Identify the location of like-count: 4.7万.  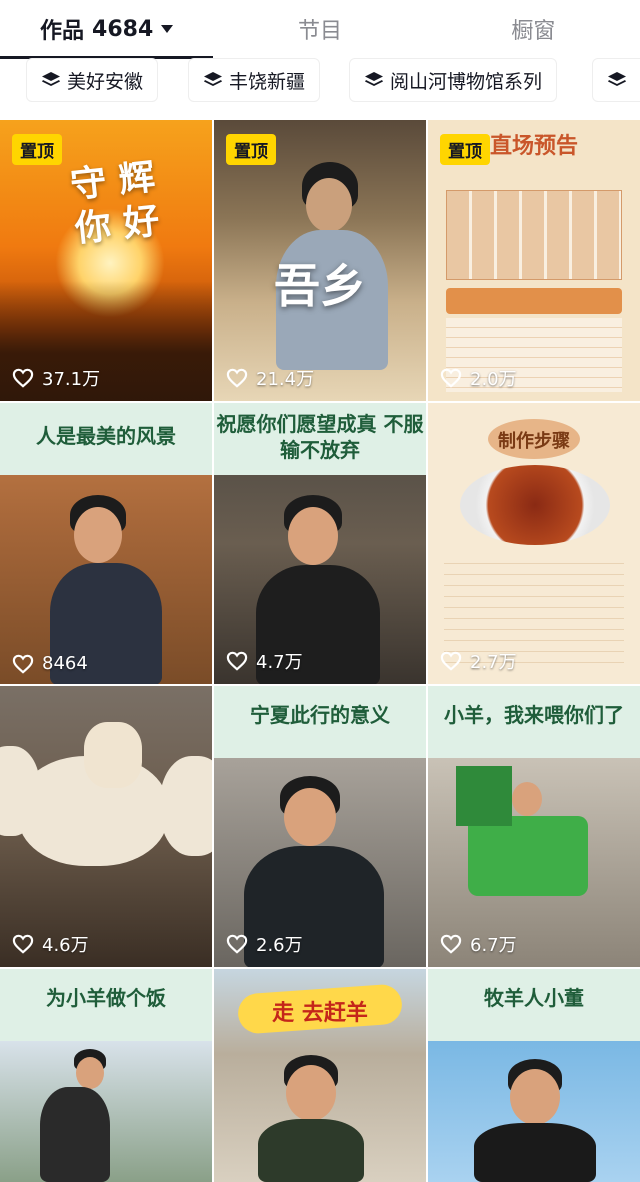
(264, 661).